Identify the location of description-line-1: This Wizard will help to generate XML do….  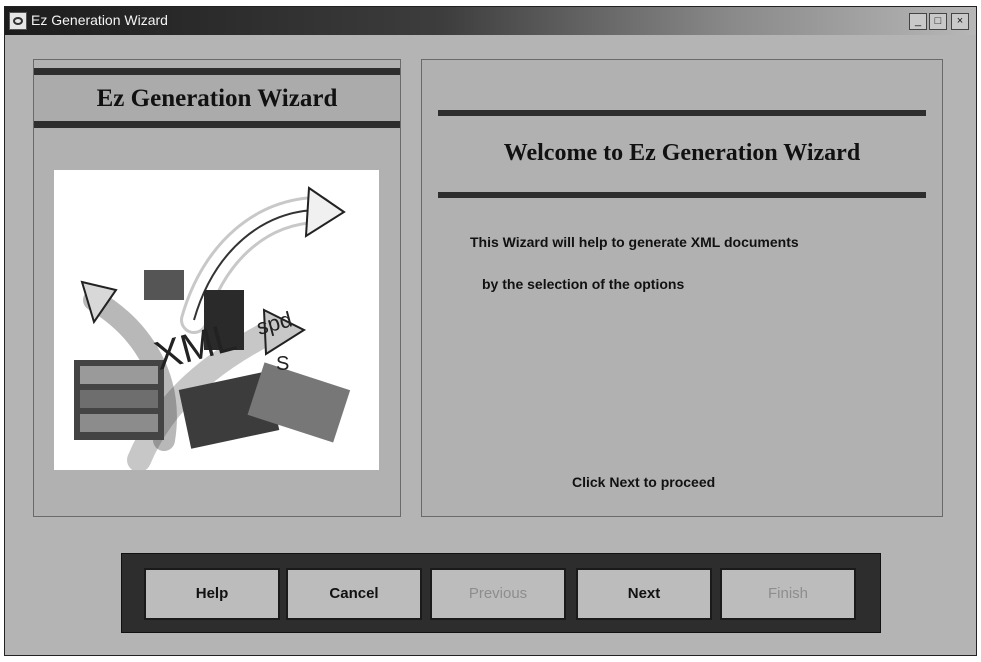
(634, 242).